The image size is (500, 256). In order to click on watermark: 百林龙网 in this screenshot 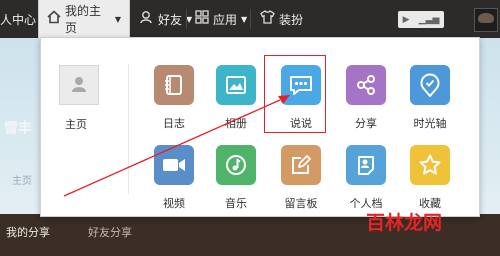, I will do `click(404, 221)`.